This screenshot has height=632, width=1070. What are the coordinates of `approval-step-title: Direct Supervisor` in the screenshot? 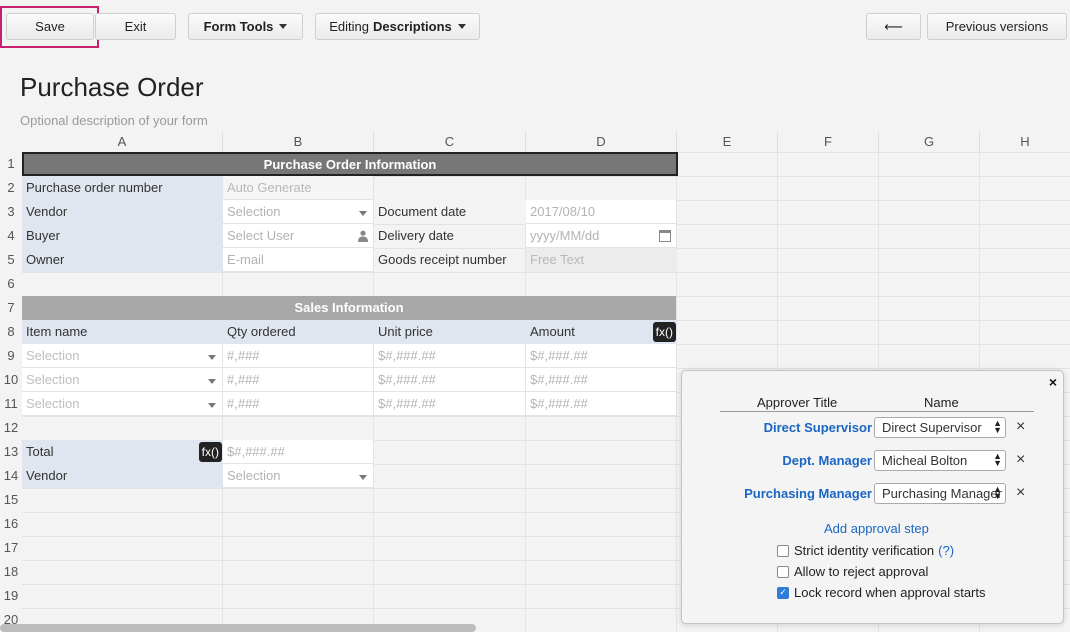 It's located at (797, 427).